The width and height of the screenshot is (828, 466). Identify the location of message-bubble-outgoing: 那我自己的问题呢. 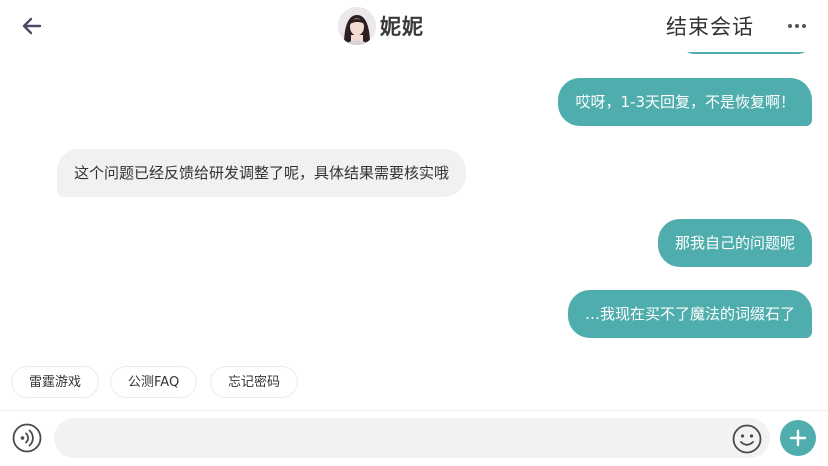
(734, 243).